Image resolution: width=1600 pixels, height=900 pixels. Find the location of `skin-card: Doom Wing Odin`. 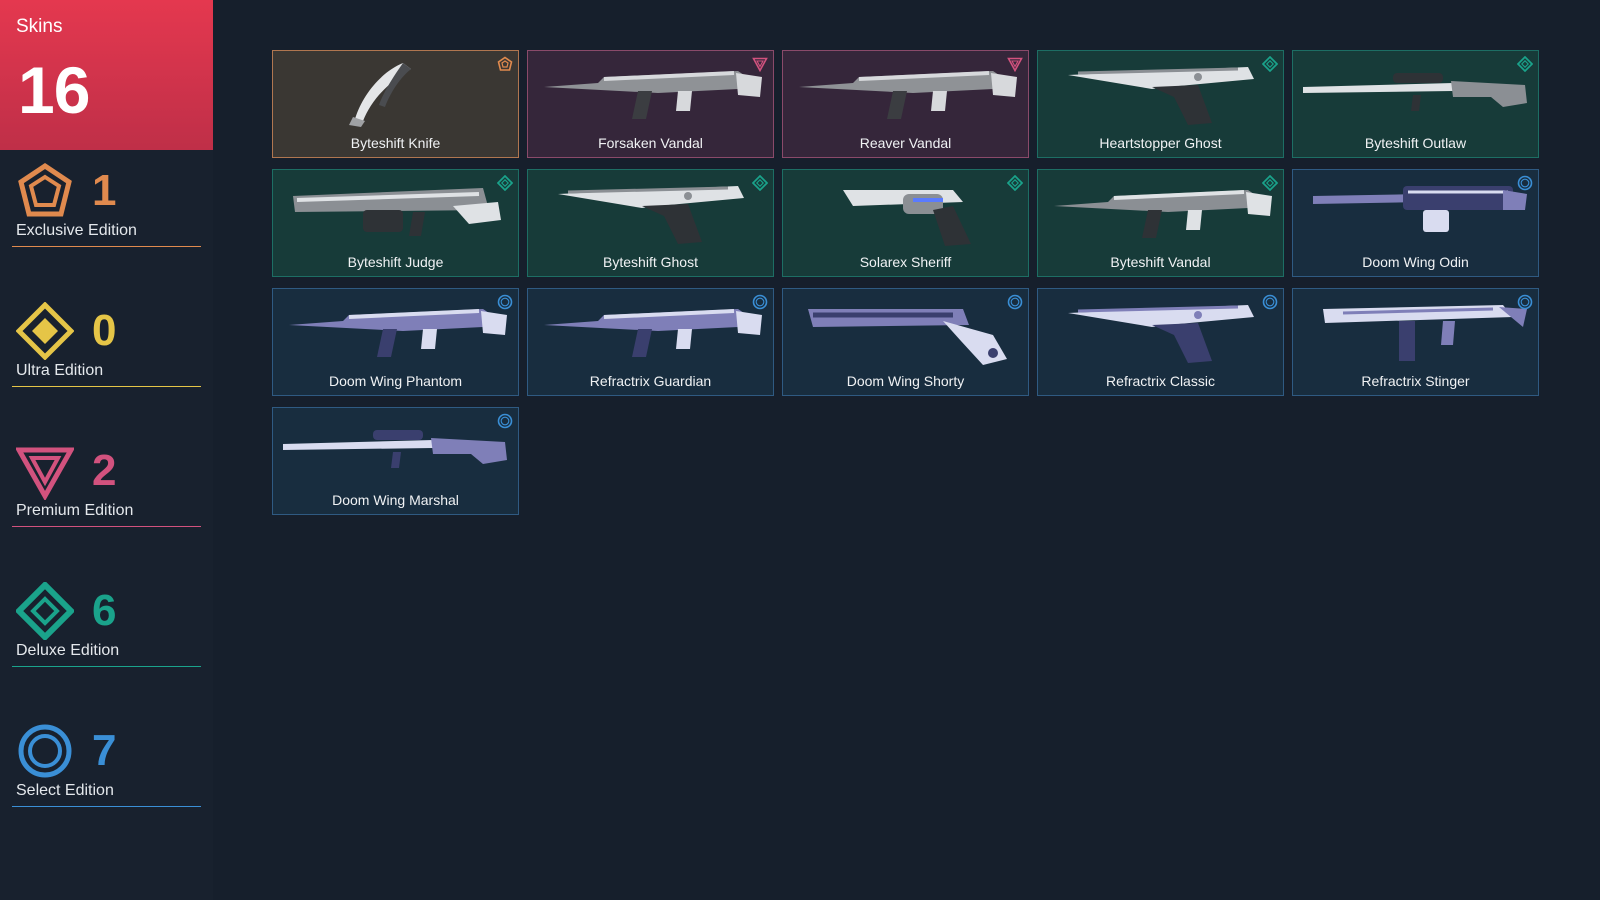

skin-card: Doom Wing Odin is located at coordinates (1415, 223).